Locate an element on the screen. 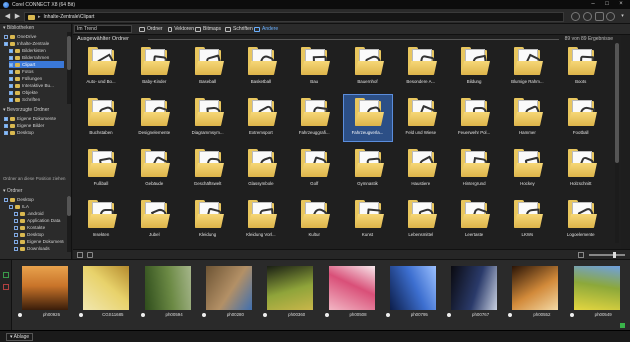  folder-tile: Kunst is located at coordinates (368, 220).